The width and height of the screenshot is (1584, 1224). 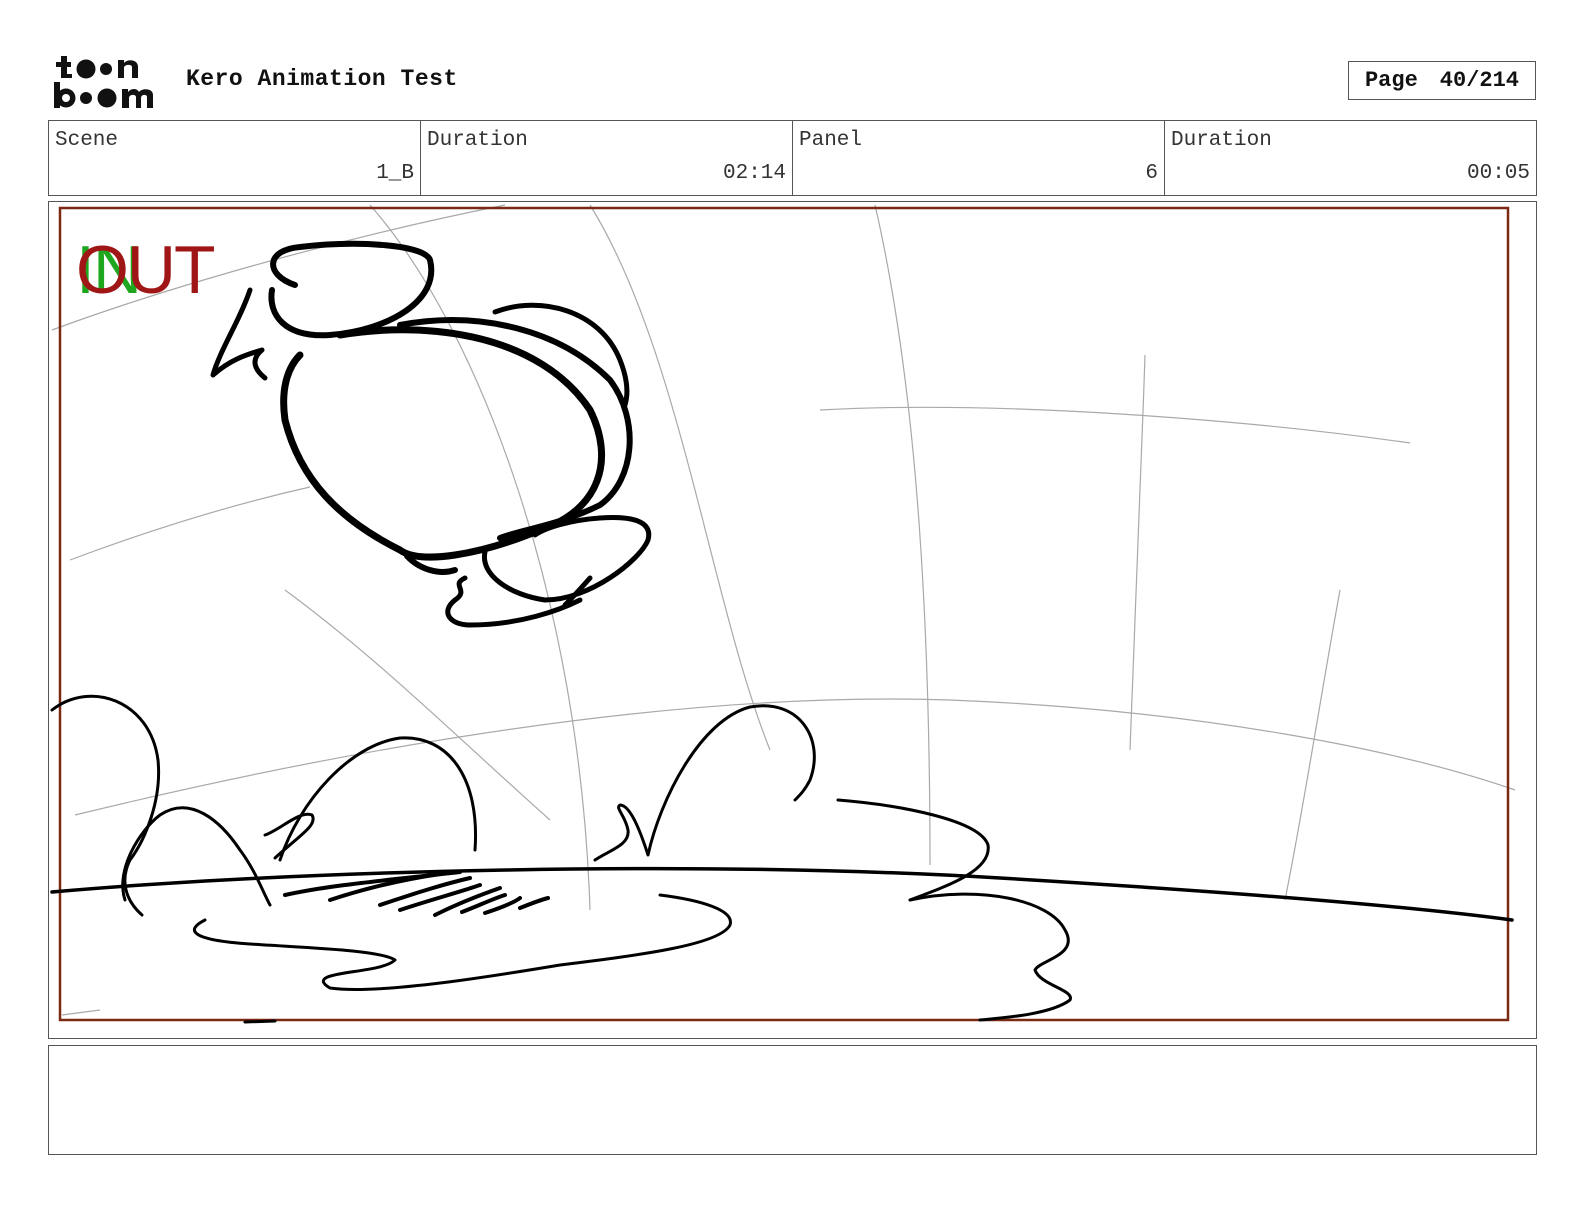 I want to click on panel-cell: Panel 6, so click(x=979, y=158).